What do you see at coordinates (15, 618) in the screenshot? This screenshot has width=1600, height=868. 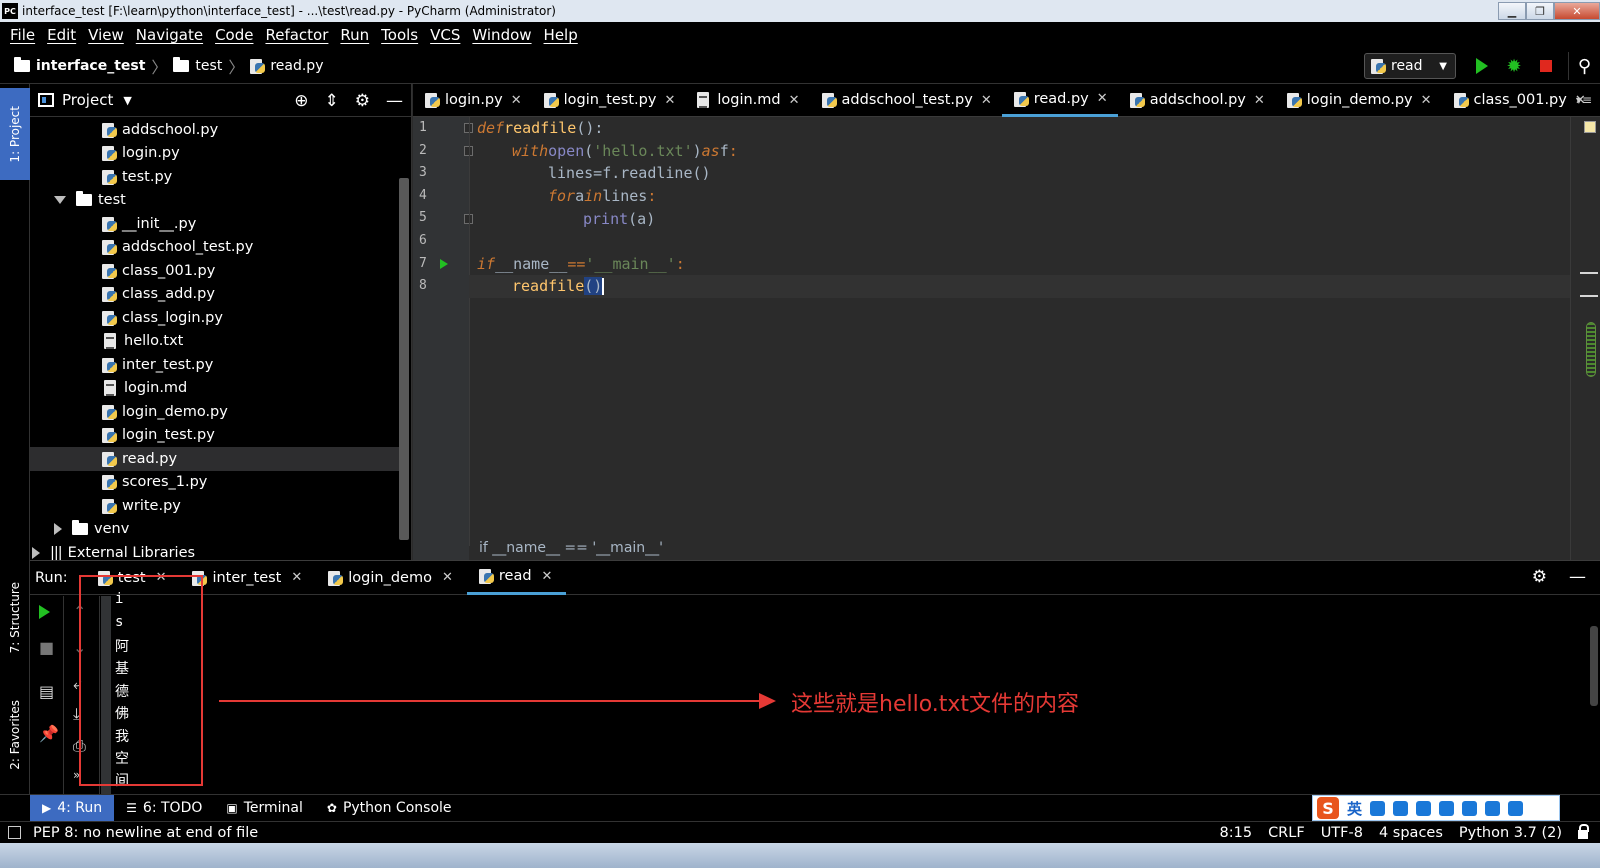 I see `tool-tab-structure: 7: Structure` at bounding box center [15, 618].